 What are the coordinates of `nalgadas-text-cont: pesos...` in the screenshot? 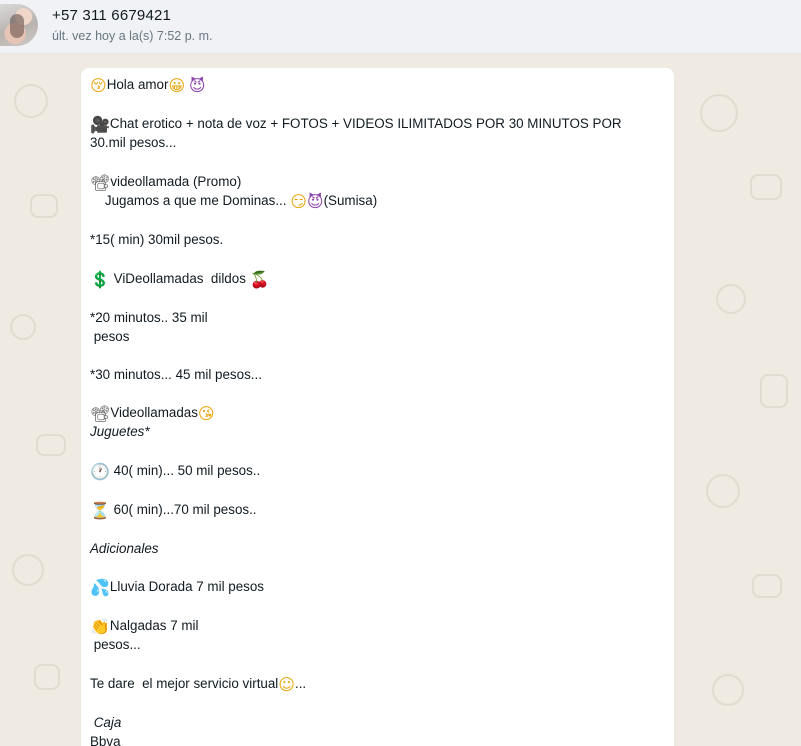 It's located at (115, 644).